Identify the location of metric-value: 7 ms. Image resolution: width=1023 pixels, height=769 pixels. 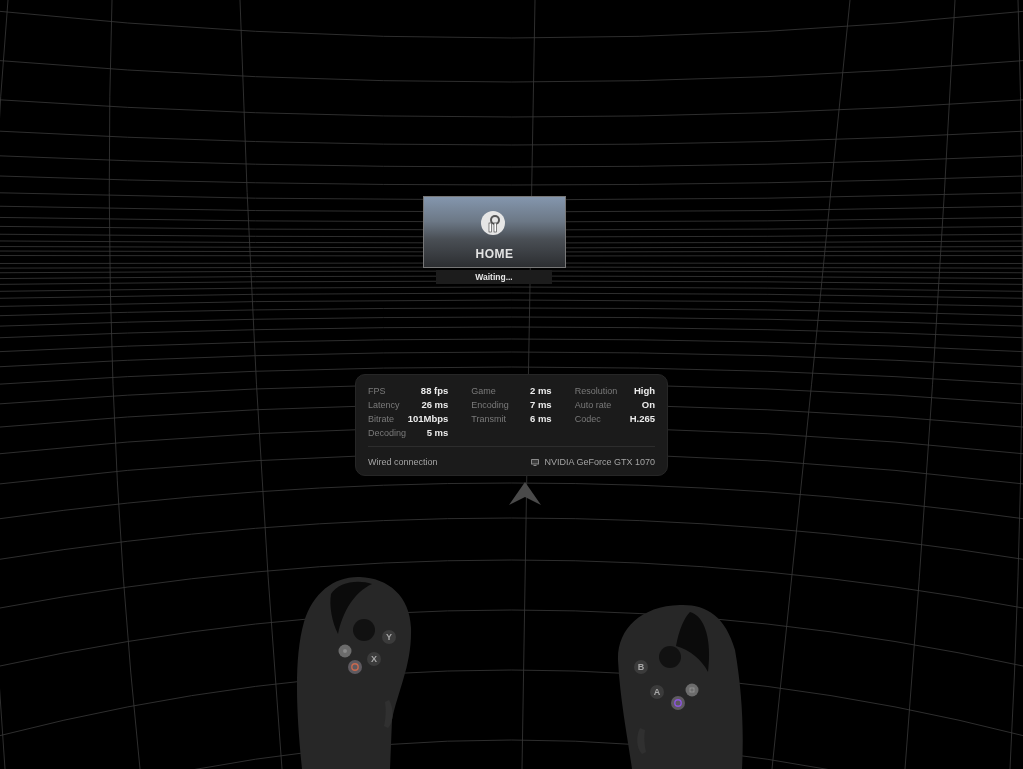
(541, 405).